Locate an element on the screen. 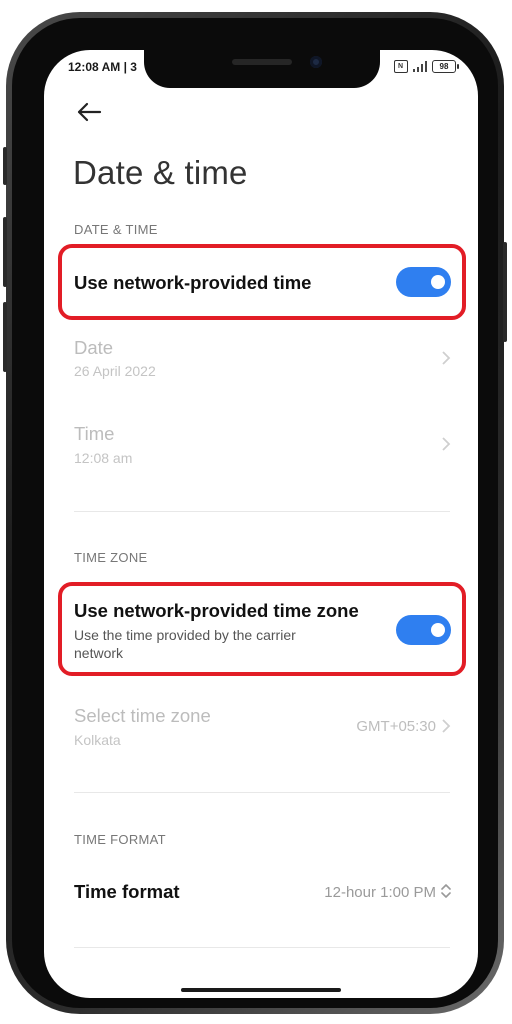 This screenshot has height=1024, width=512. mute-switch is located at coordinates (5, 166).